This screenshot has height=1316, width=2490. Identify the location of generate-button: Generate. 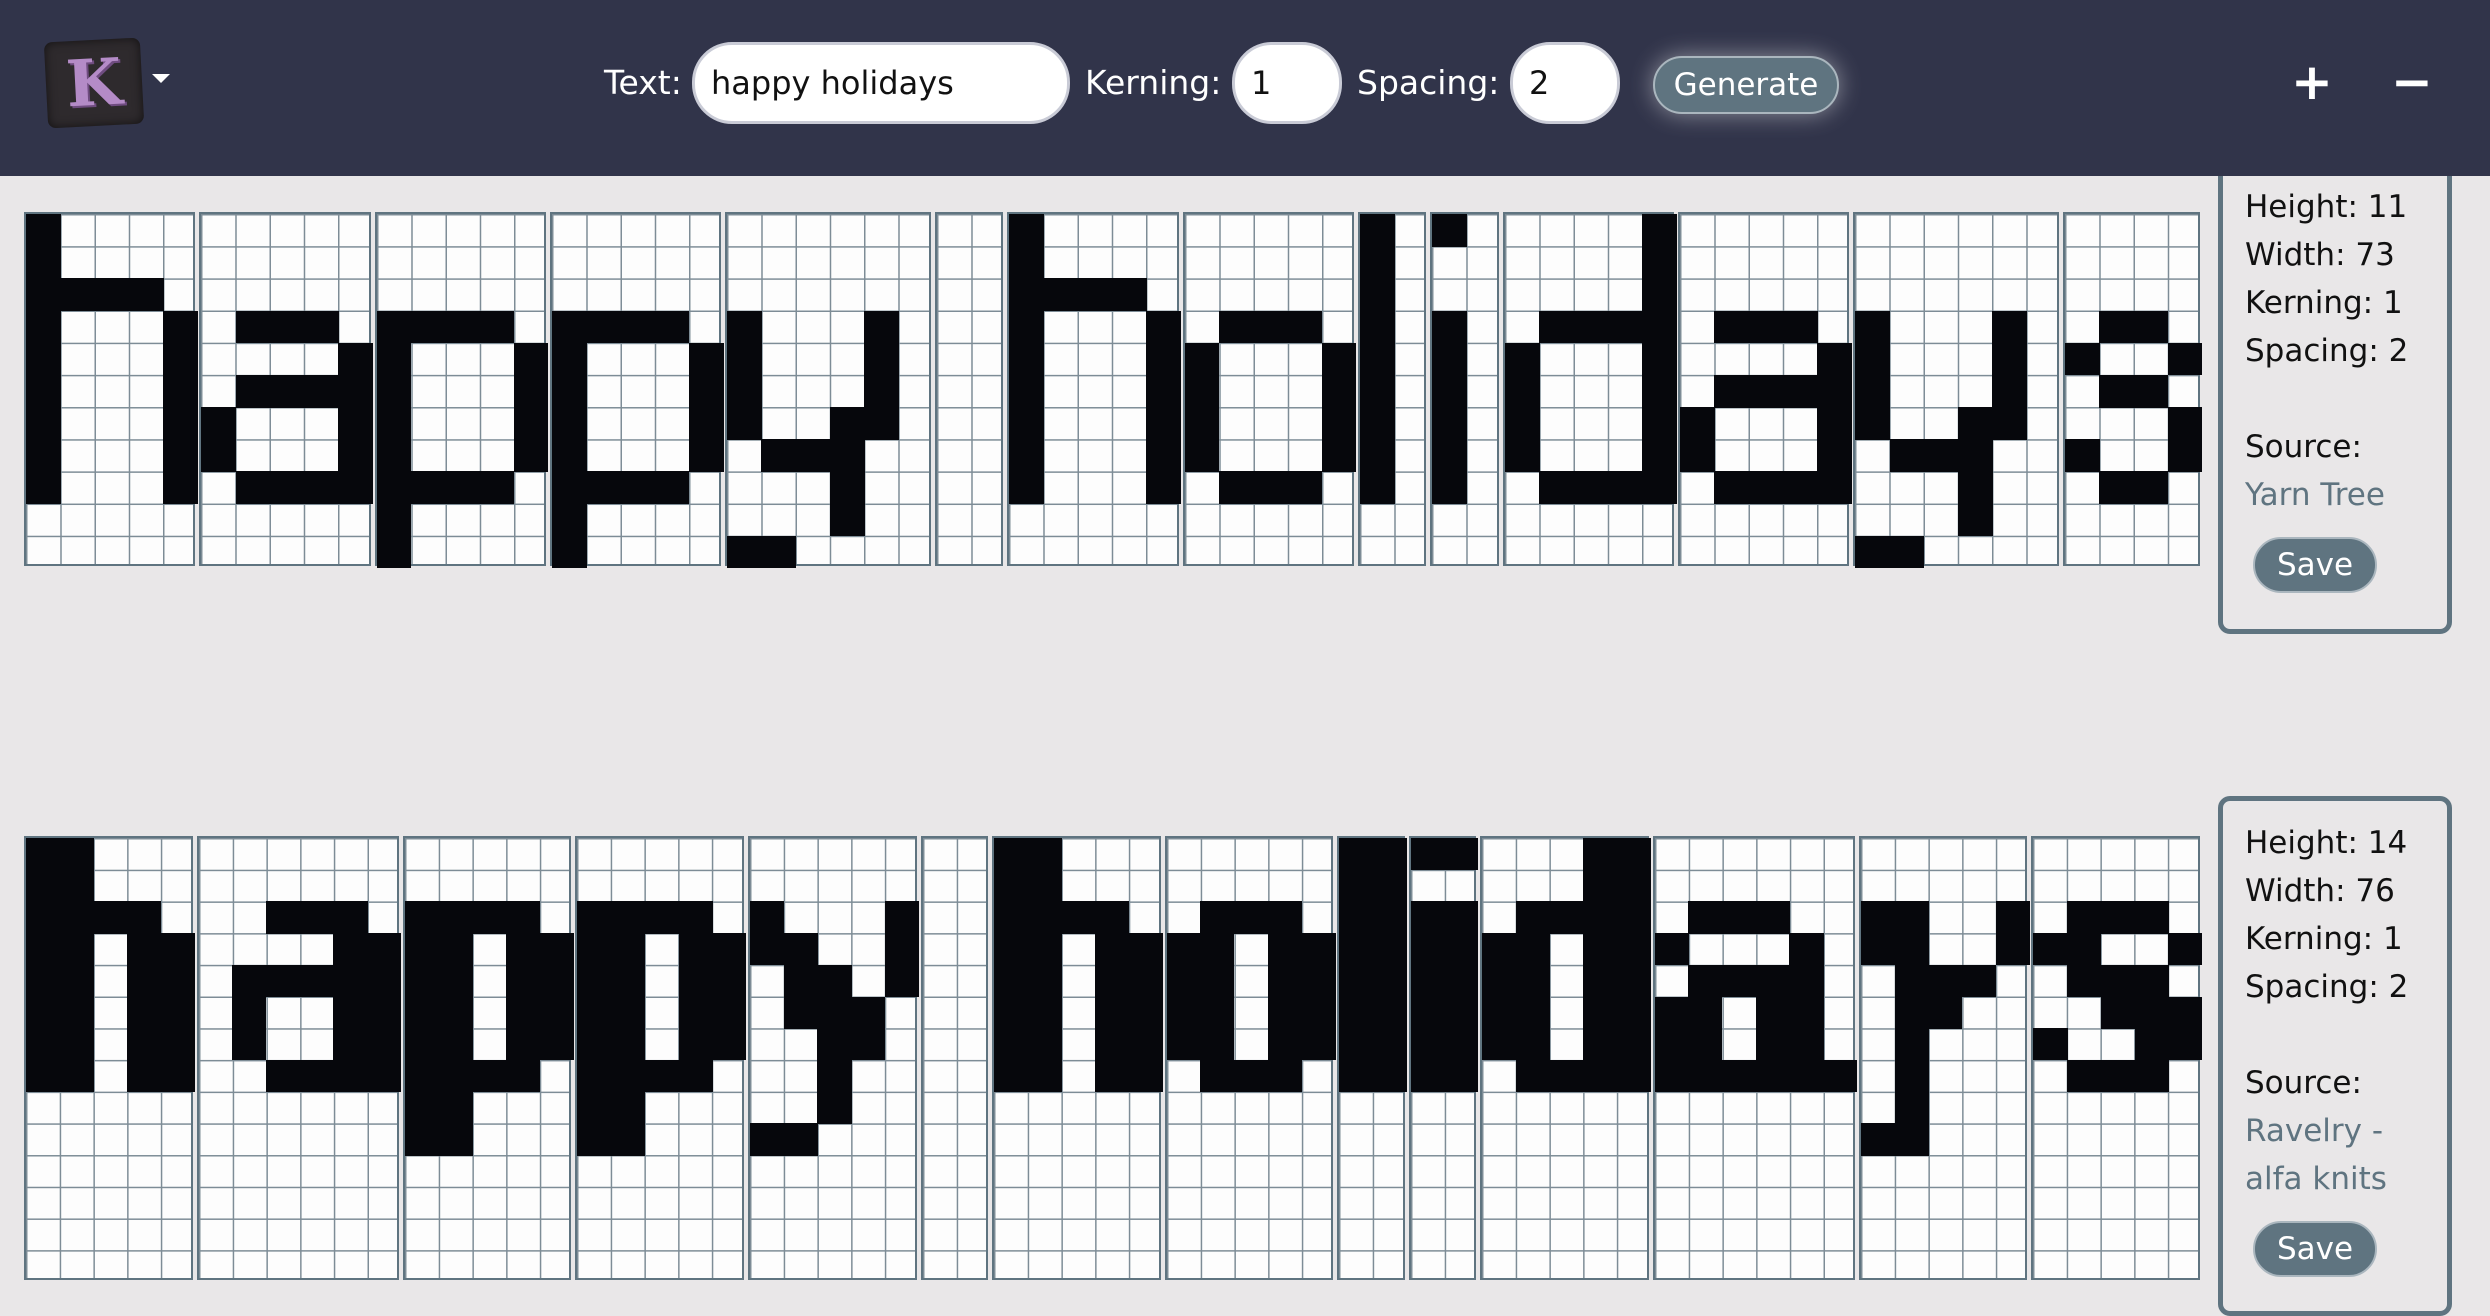
(1746, 85).